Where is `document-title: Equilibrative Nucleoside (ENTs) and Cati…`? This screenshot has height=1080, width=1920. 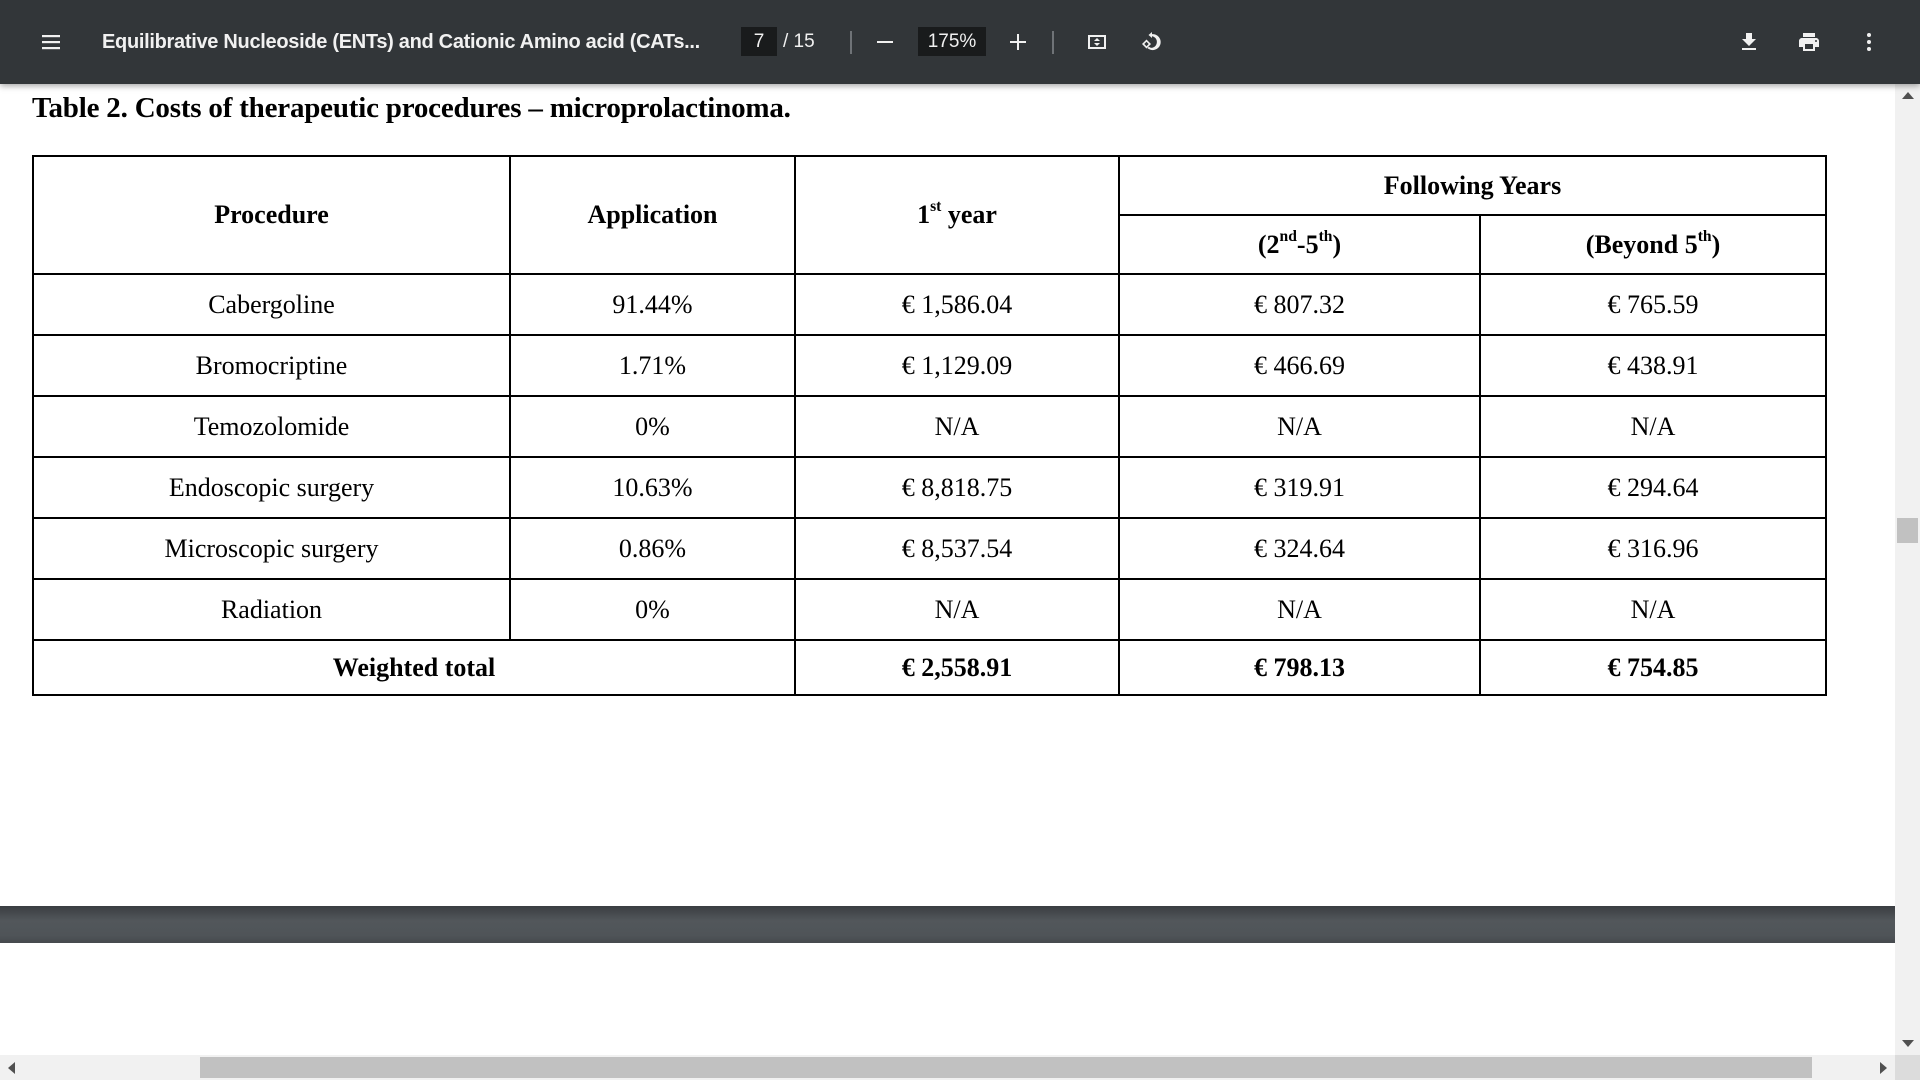 document-title: Equilibrative Nucleoside (ENTs) and Cati… is located at coordinates (401, 42).